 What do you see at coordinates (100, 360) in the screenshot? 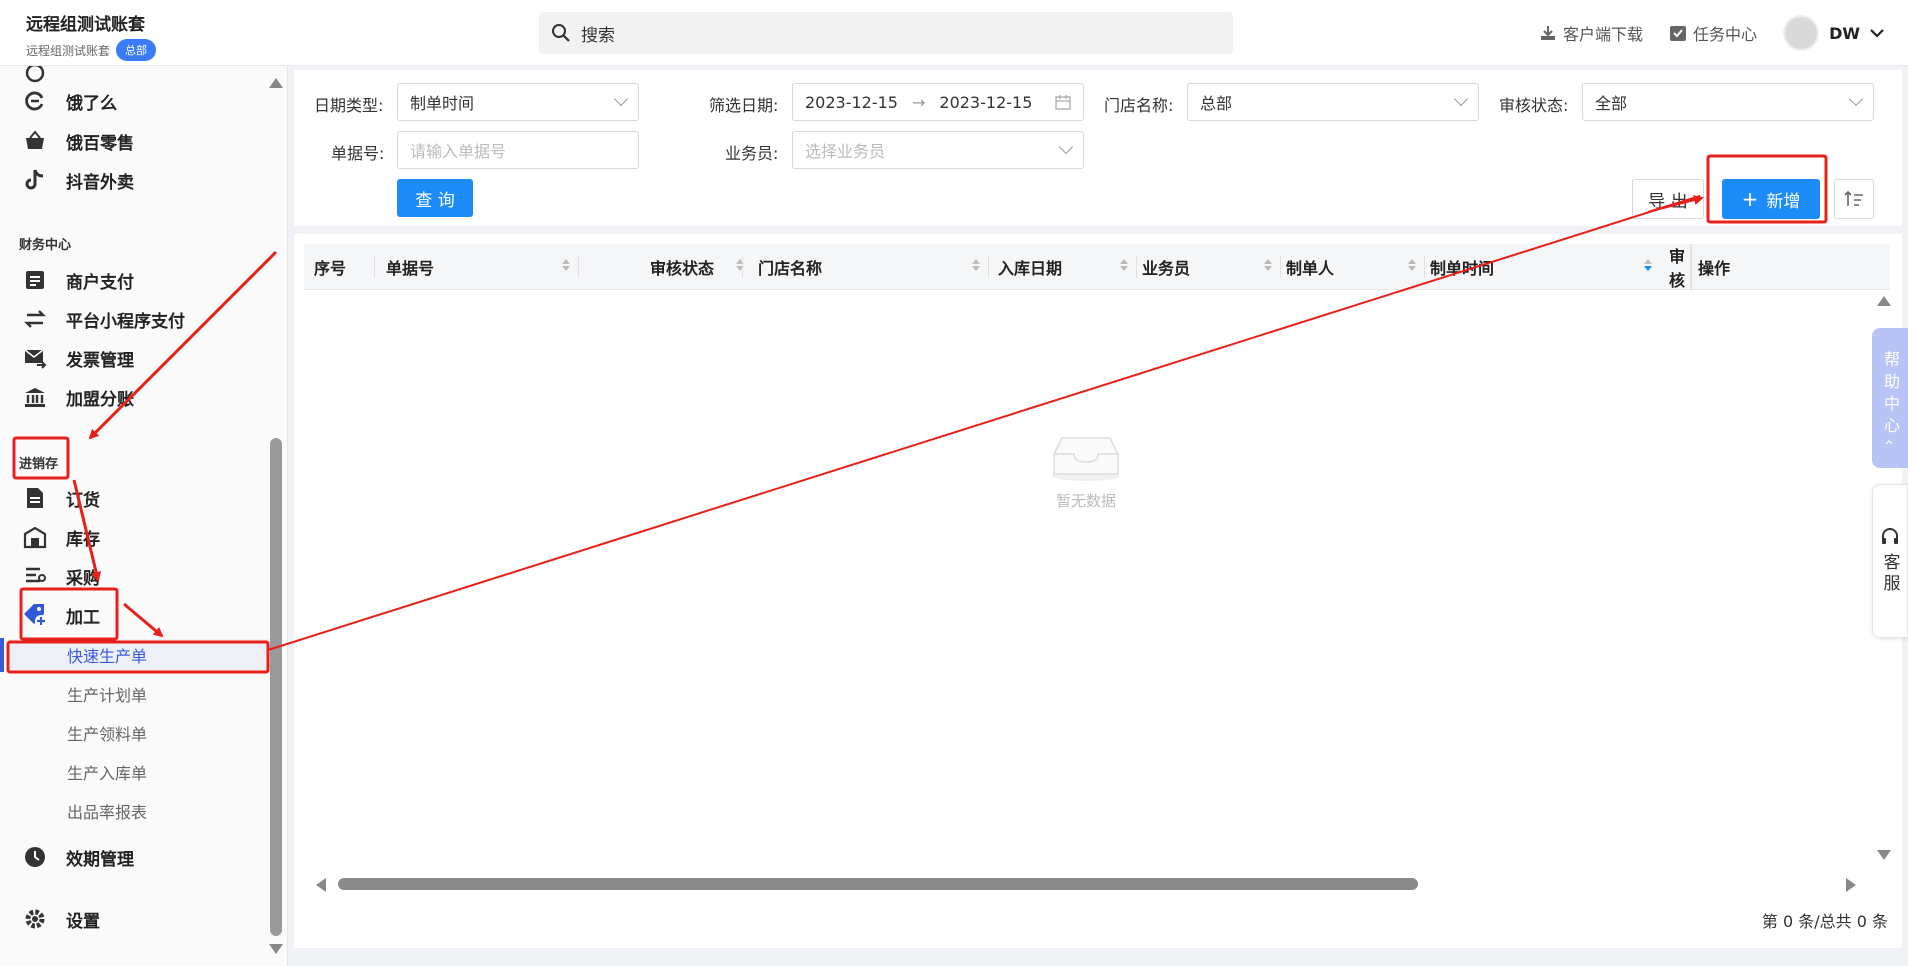
I see `sidebar-item-label: 发票管理` at bounding box center [100, 360].